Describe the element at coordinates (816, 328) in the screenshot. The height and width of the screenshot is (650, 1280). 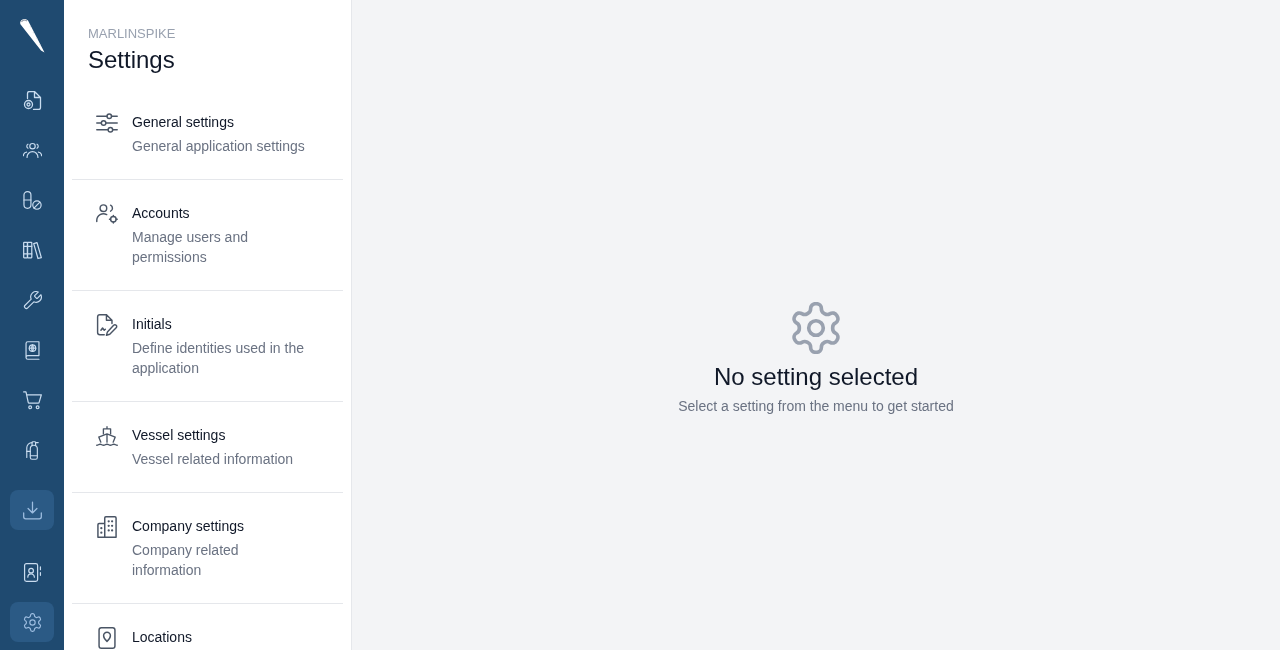
I see `settings-icon` at that location.